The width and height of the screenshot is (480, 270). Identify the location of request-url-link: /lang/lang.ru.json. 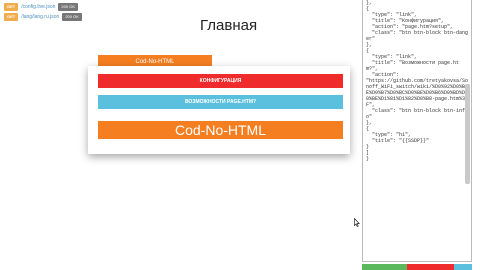
(40, 17).